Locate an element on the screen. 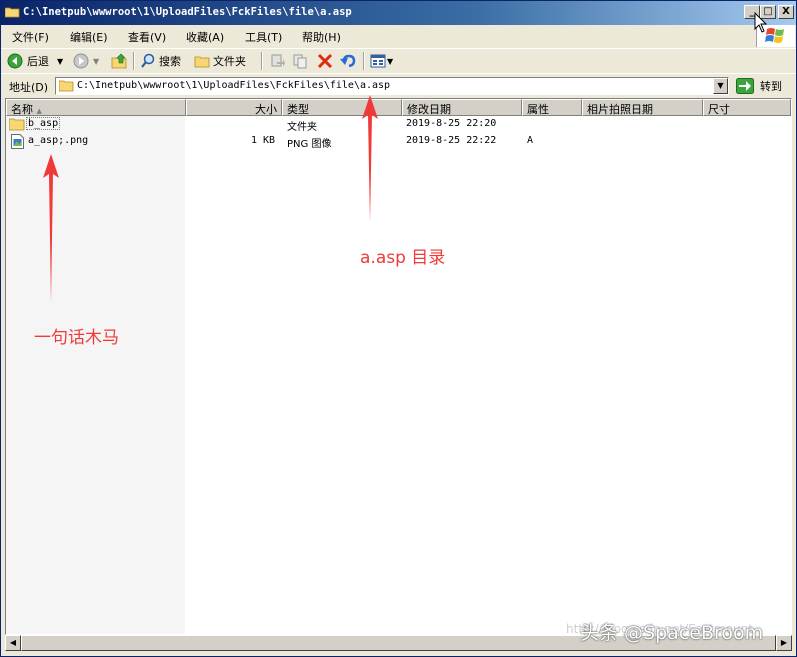 Image resolution: width=797 pixels, height=657 pixels. file-name: a_asp;.png is located at coordinates (58, 140).